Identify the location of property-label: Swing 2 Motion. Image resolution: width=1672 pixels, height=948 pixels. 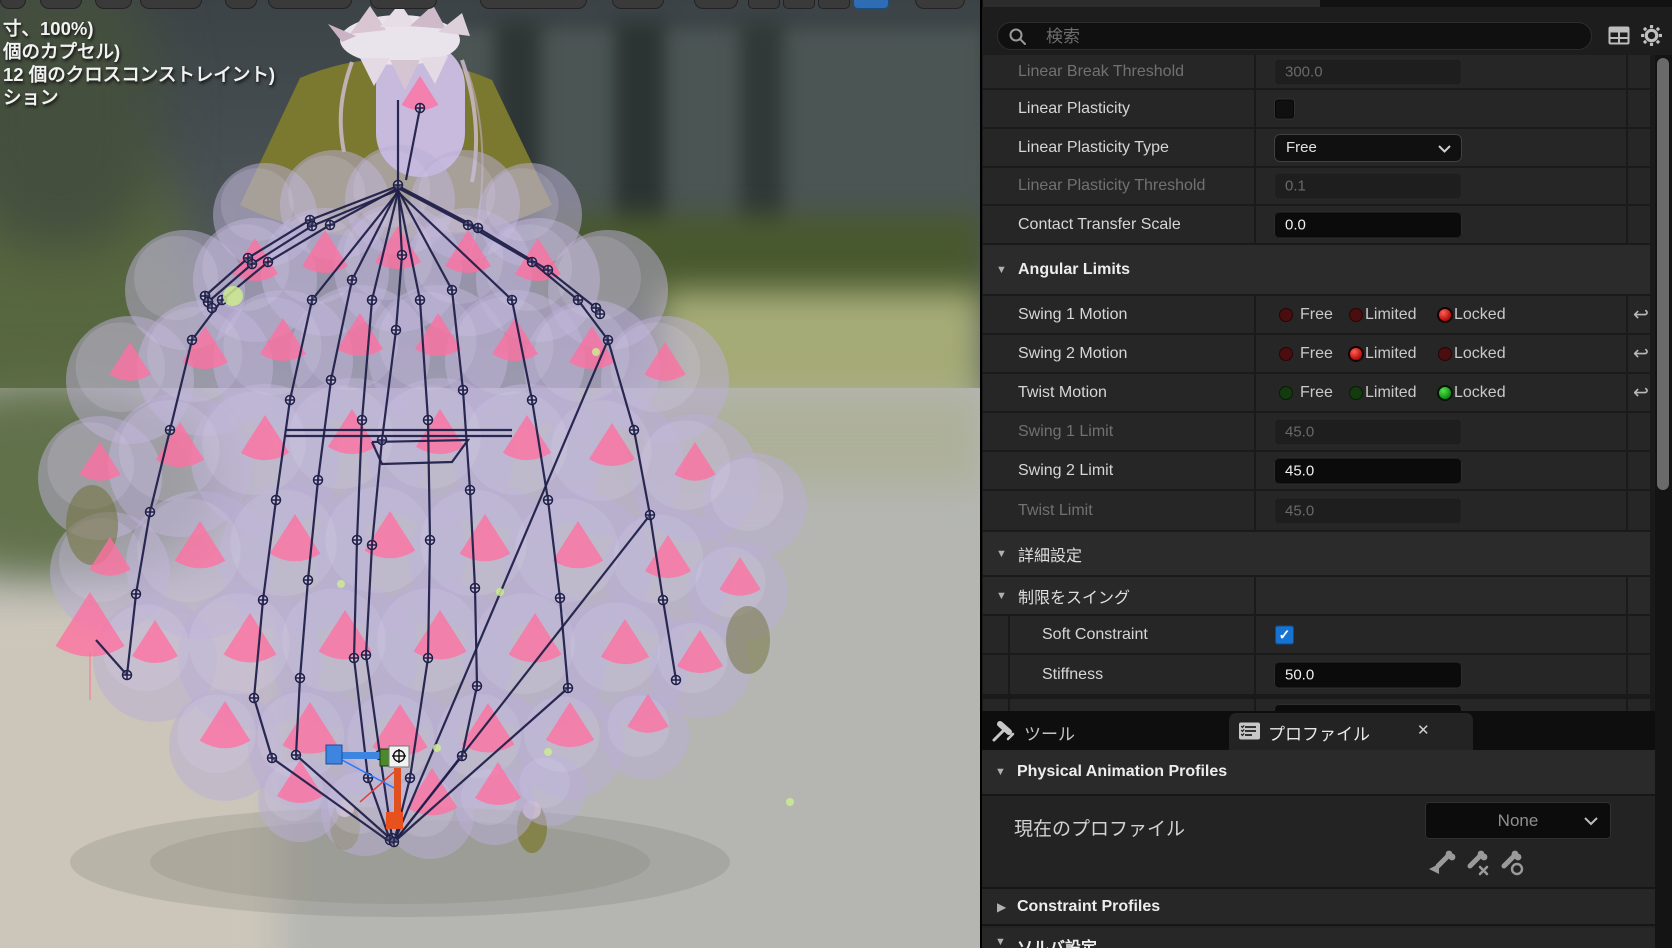
(1073, 353).